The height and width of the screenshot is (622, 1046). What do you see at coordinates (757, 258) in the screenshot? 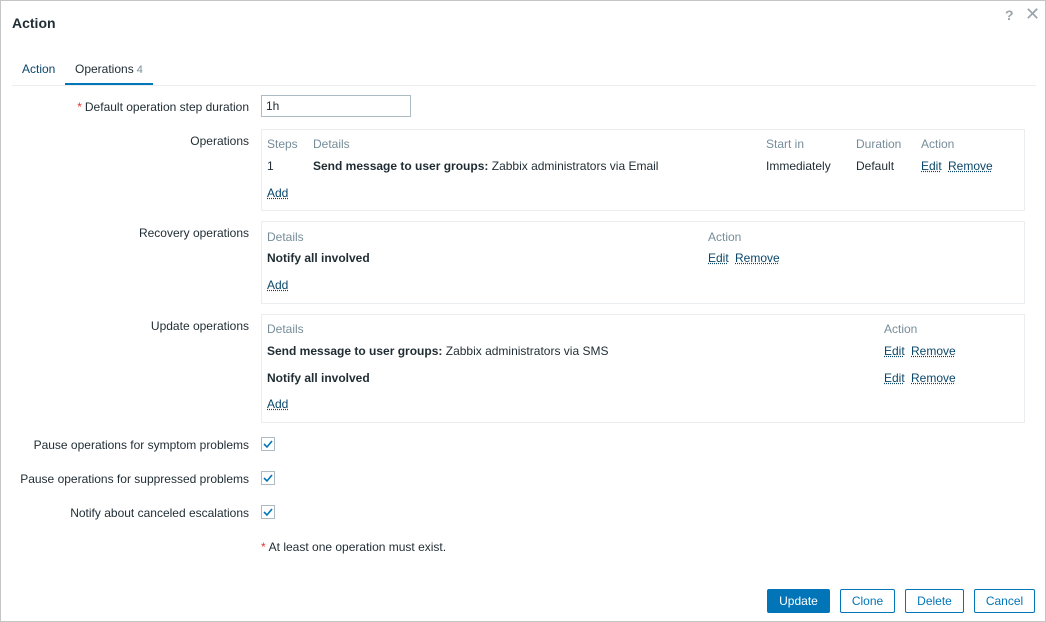
I see `recovery-remove-link: Remove` at bounding box center [757, 258].